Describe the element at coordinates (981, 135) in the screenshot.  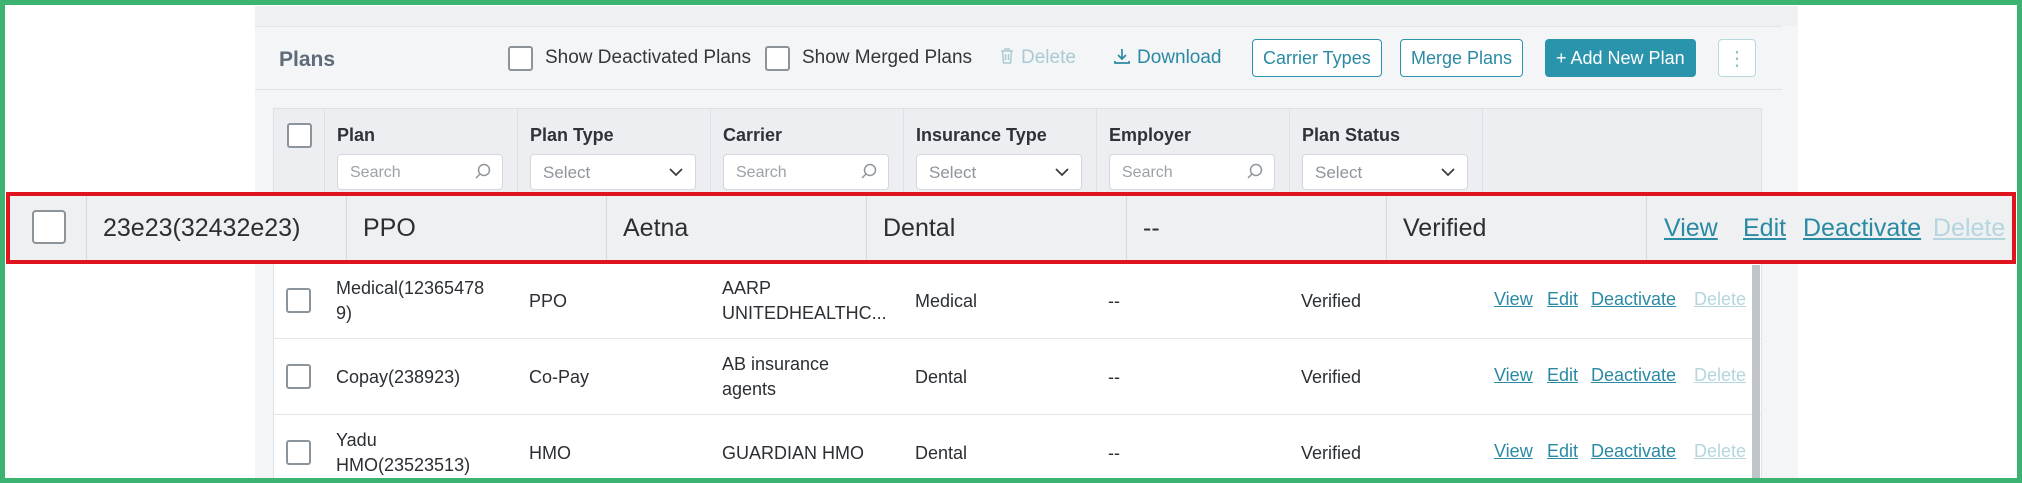
I see `column-insurance-type-title: Insurance Type` at that location.